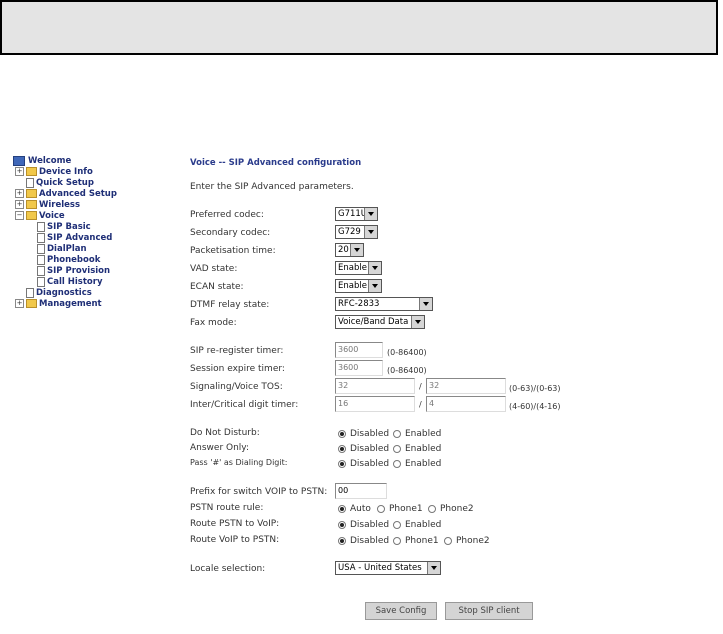 This screenshot has width=723, height=634. I want to click on nav-label: Diagnostics, so click(64, 292).